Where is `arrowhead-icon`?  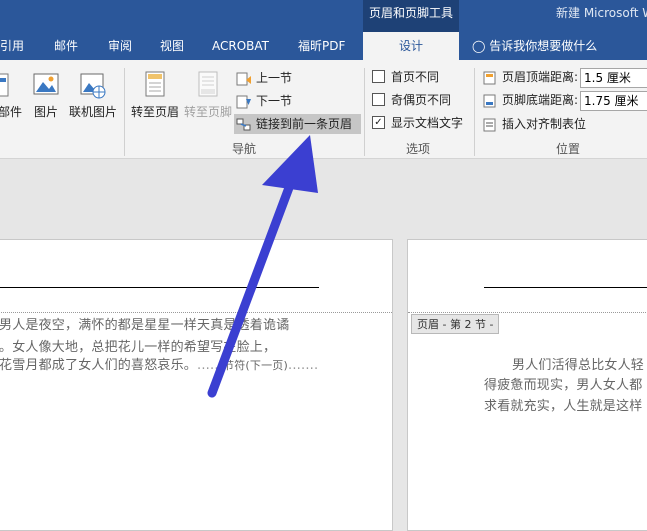
arrowhead-icon is located at coordinates (290, 164).